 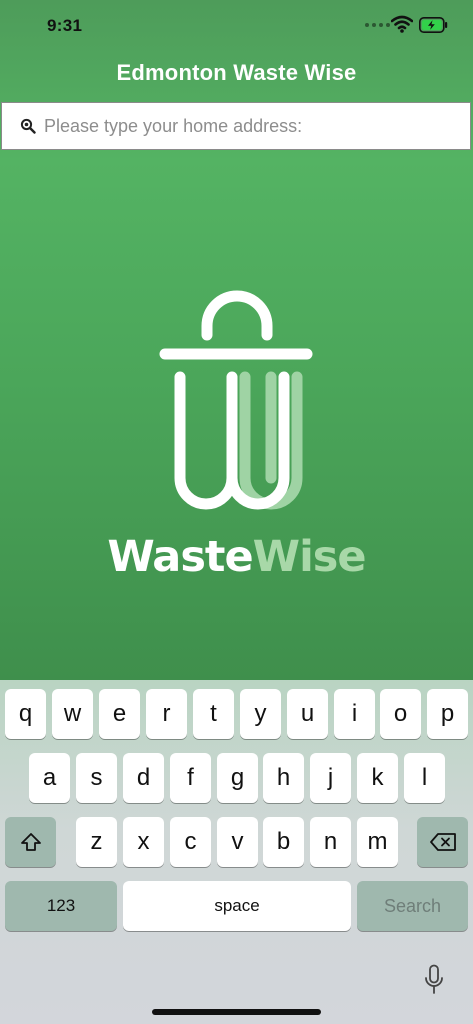 What do you see at coordinates (28, 126) in the screenshot?
I see `search-icon` at bounding box center [28, 126].